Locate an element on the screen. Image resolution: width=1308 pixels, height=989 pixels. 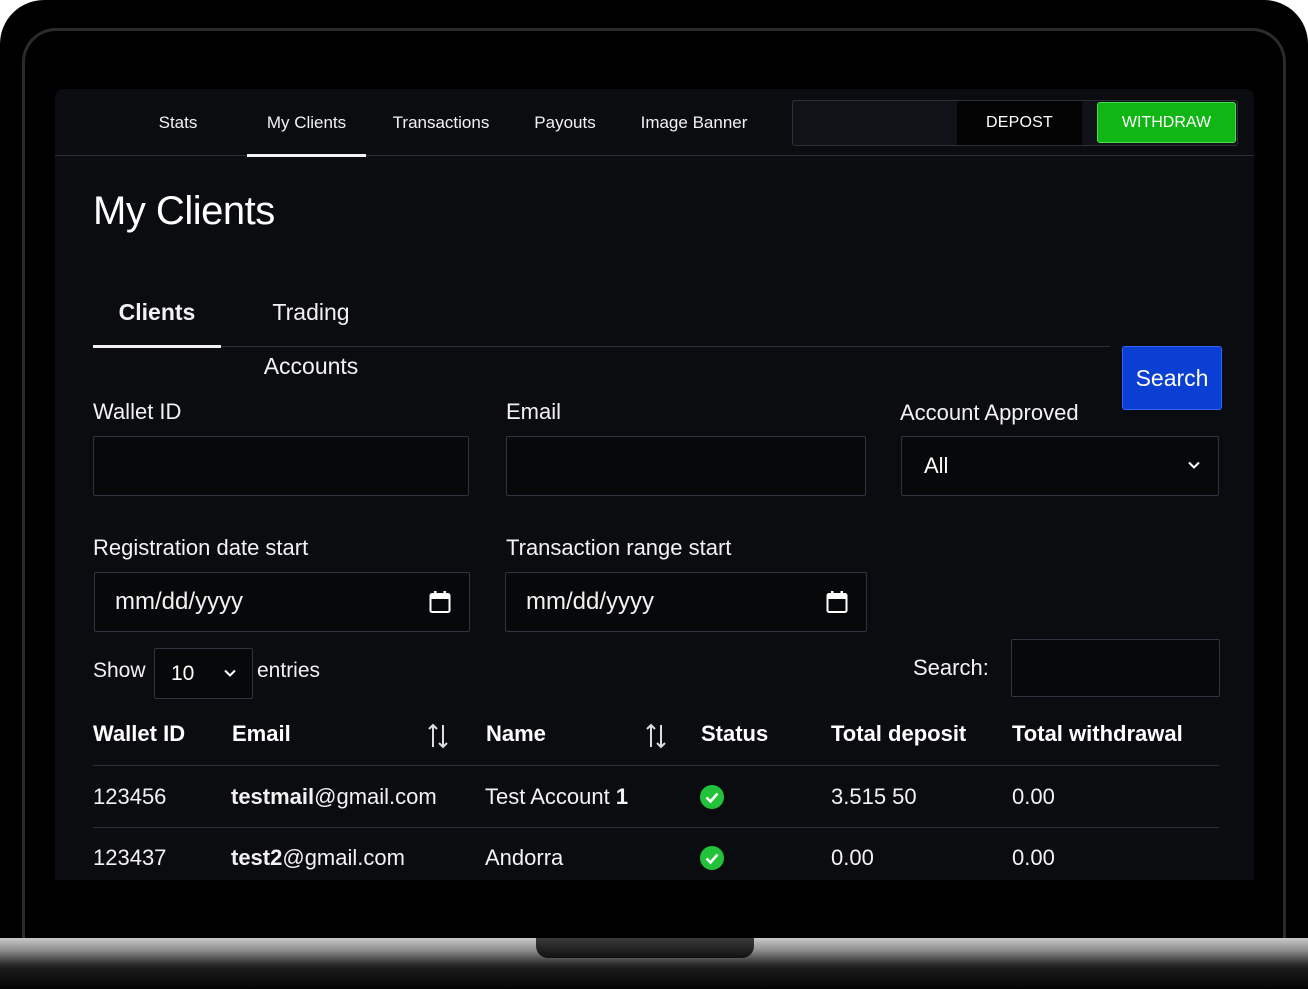
cell-name: Andorra is located at coordinates (524, 858).